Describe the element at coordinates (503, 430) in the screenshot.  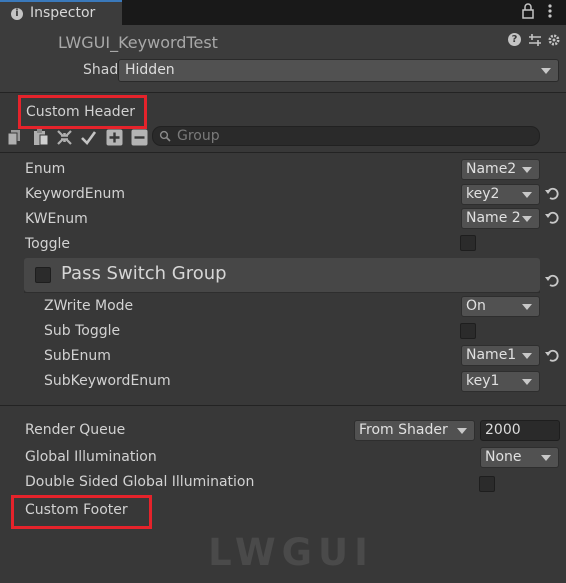
I see `render-queue-value: 2000` at that location.